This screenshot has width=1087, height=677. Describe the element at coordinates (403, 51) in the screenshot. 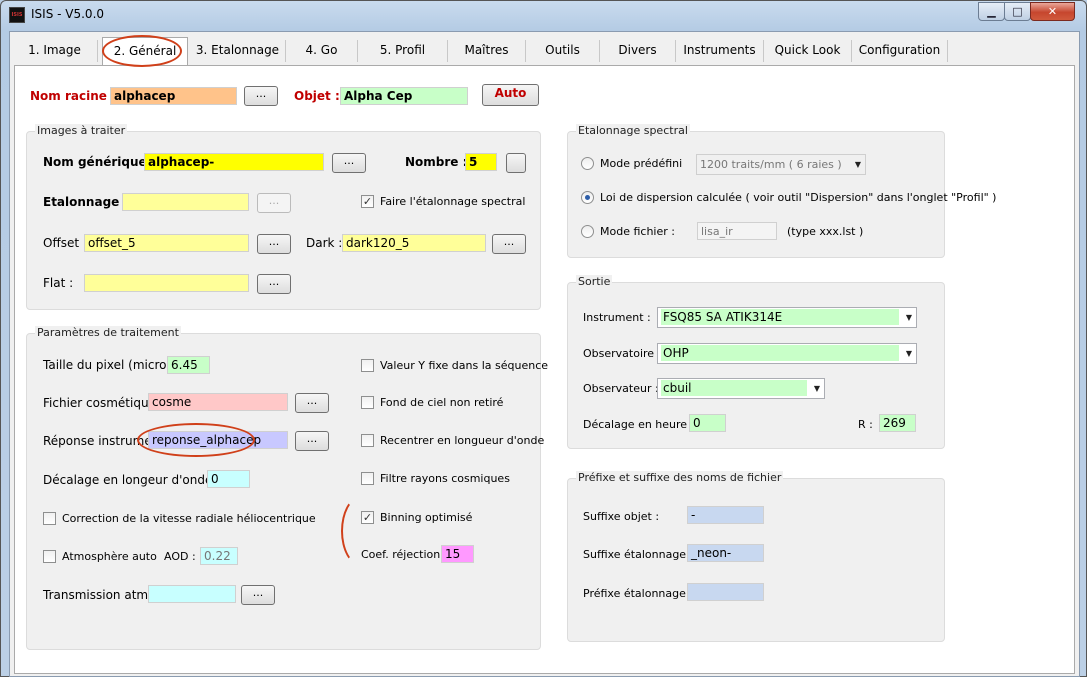

I see `tab-profil: 5. Profil` at that location.